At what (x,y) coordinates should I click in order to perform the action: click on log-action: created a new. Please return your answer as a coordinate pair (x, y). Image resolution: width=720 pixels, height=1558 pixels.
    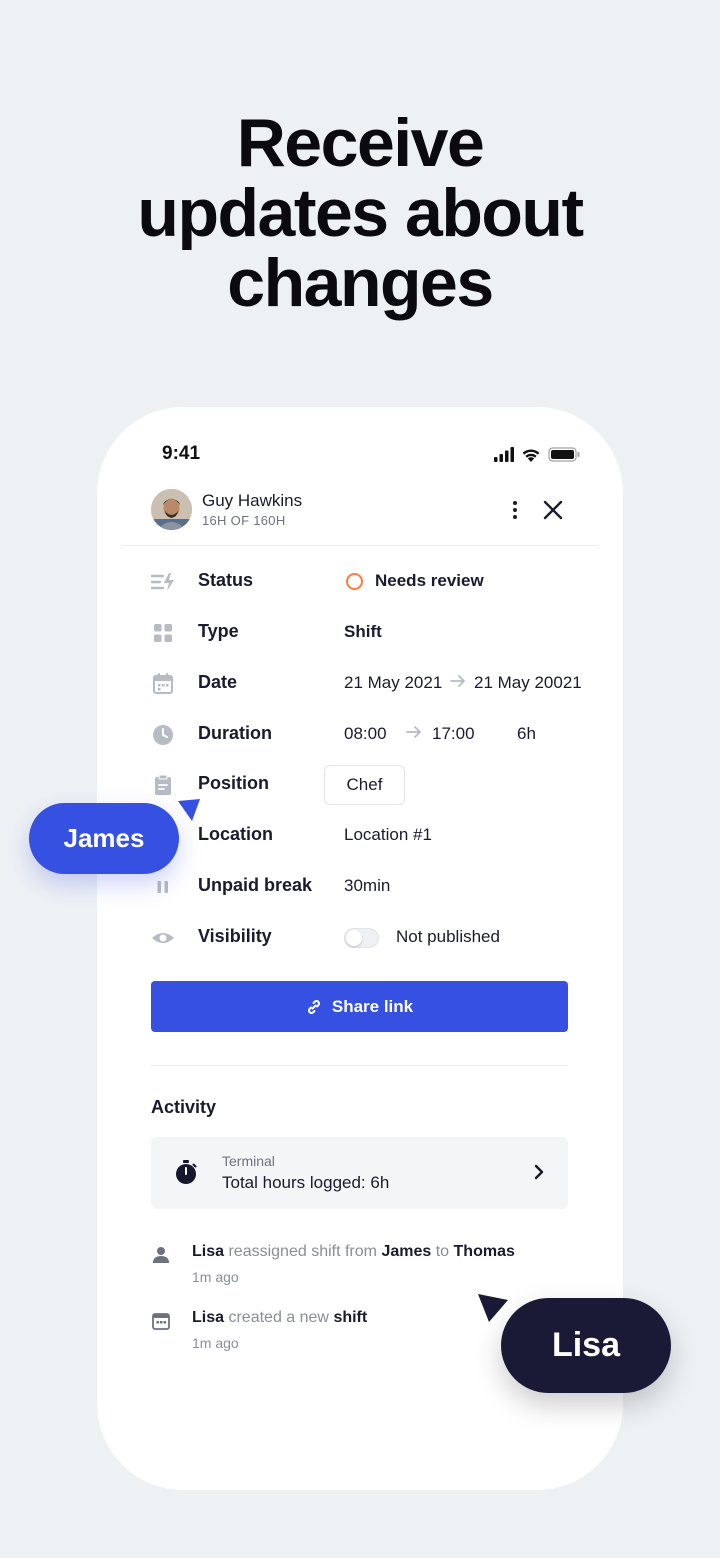
    Looking at the image, I should click on (278, 1317).